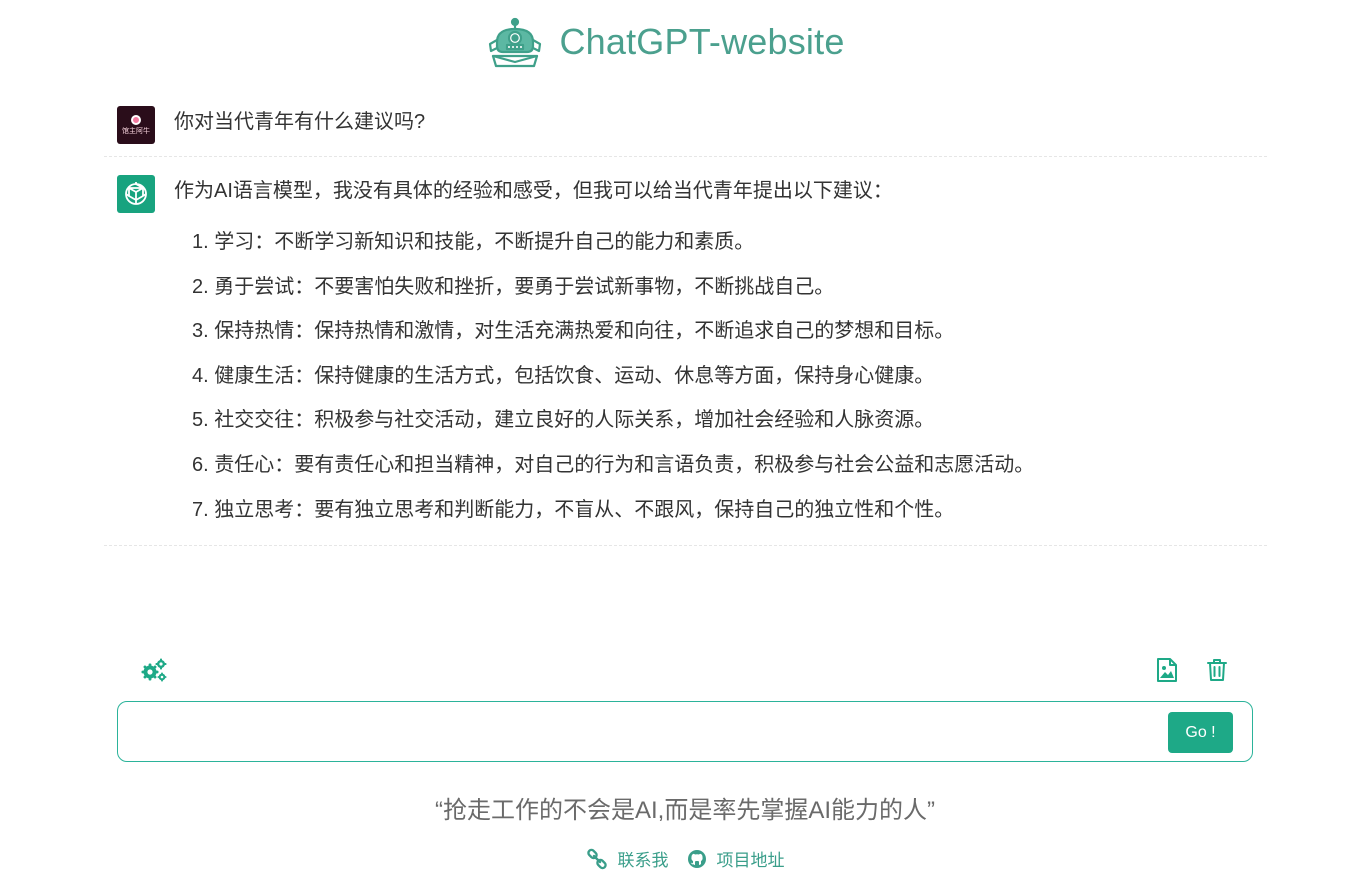 Image resolution: width=1370 pixels, height=885 pixels. I want to click on robot-logo-icon, so click(515, 42).